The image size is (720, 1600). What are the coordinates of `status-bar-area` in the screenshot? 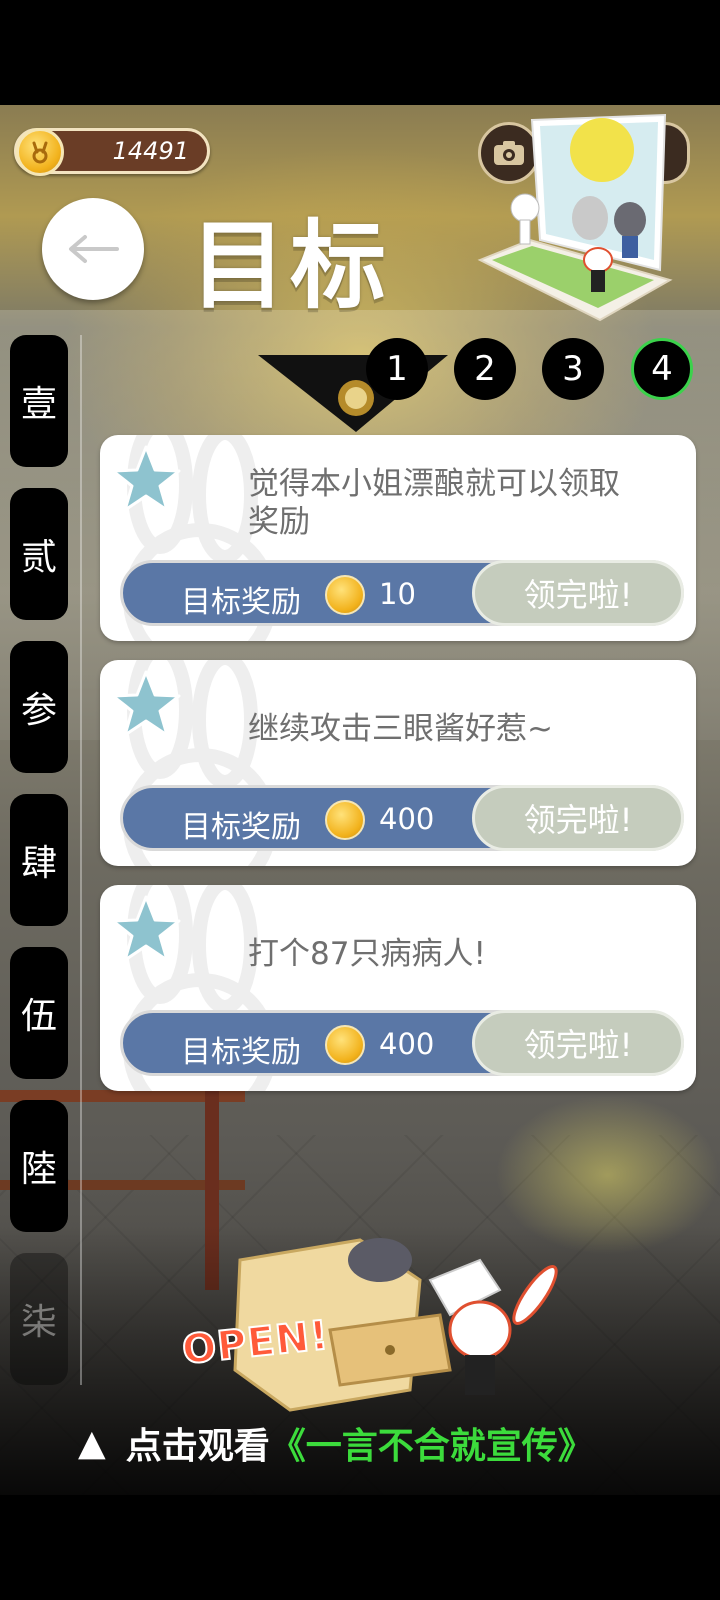 It's located at (360, 52).